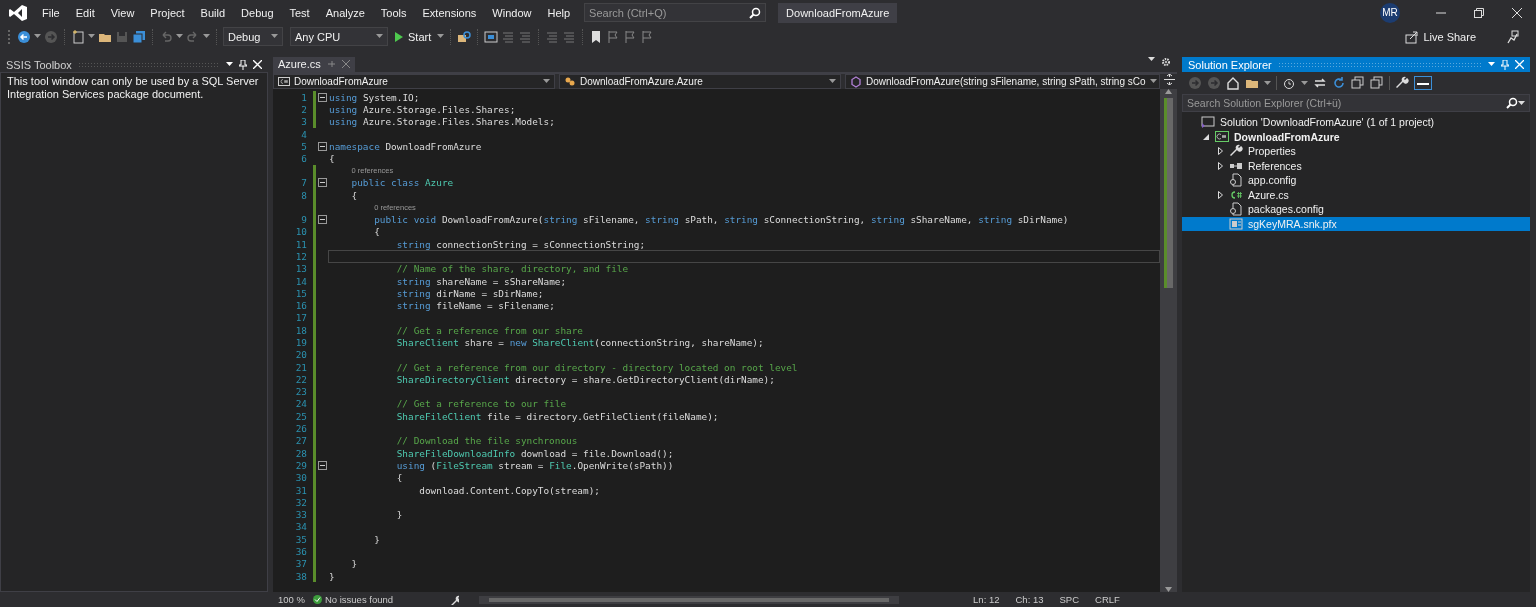 Image resolution: width=1536 pixels, height=607 pixels. I want to click on live-share-button: Live Share, so click(1440, 36).